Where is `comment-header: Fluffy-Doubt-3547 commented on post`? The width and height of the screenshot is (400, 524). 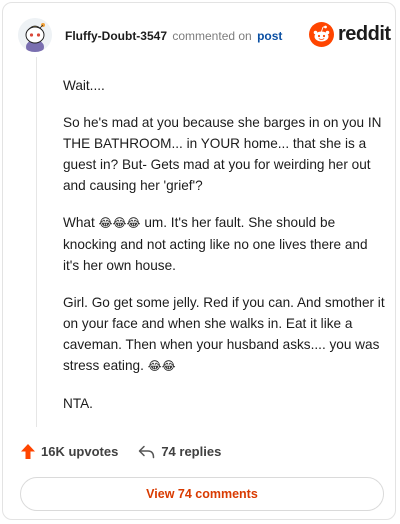 comment-header: Fluffy-Doubt-3547 commented on post is located at coordinates (173, 36).